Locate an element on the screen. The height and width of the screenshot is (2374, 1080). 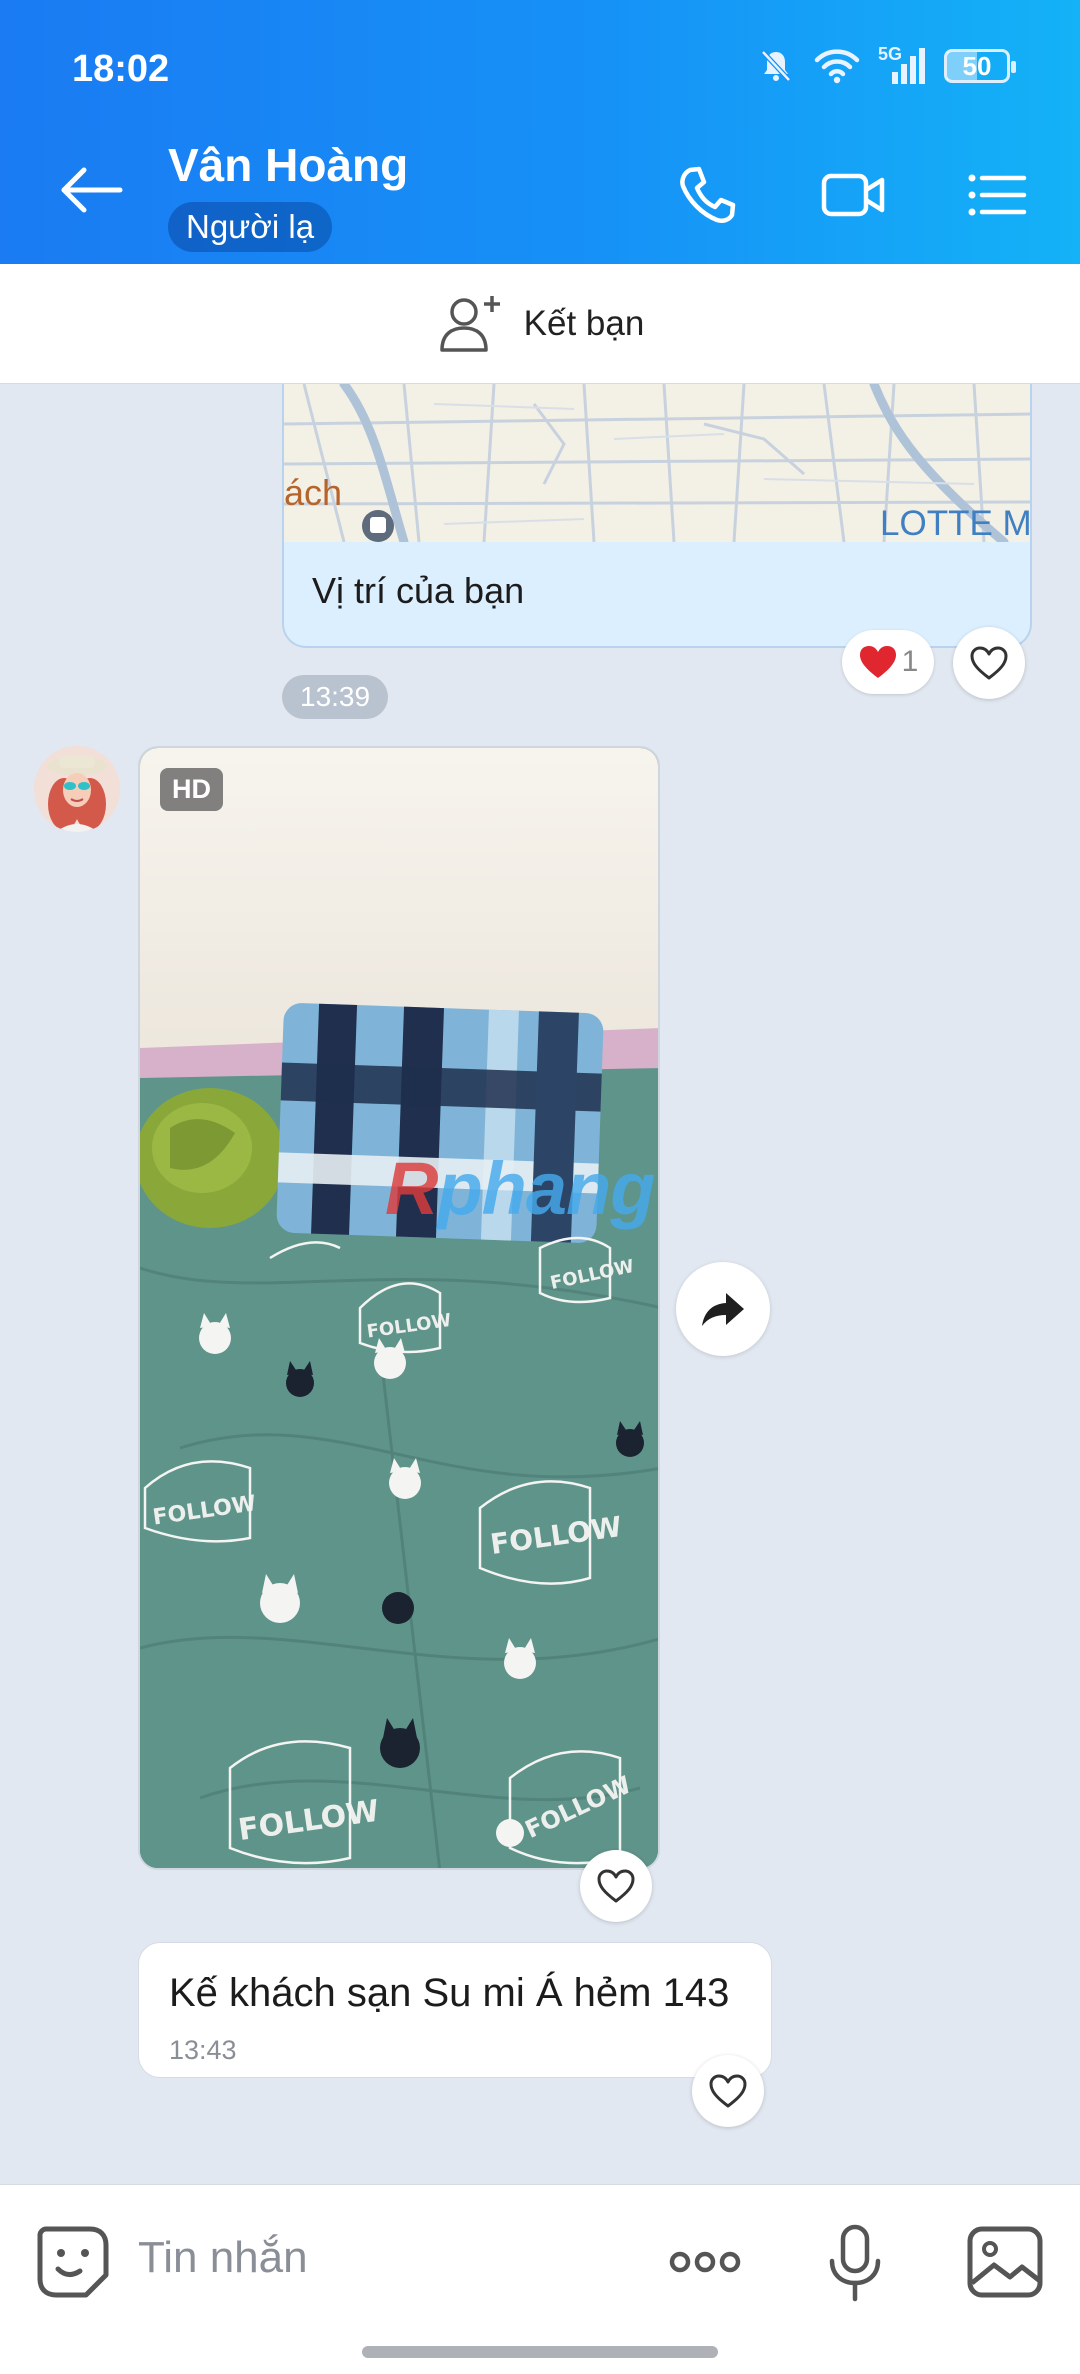
status-time: 18:02 is located at coordinates (121, 69).